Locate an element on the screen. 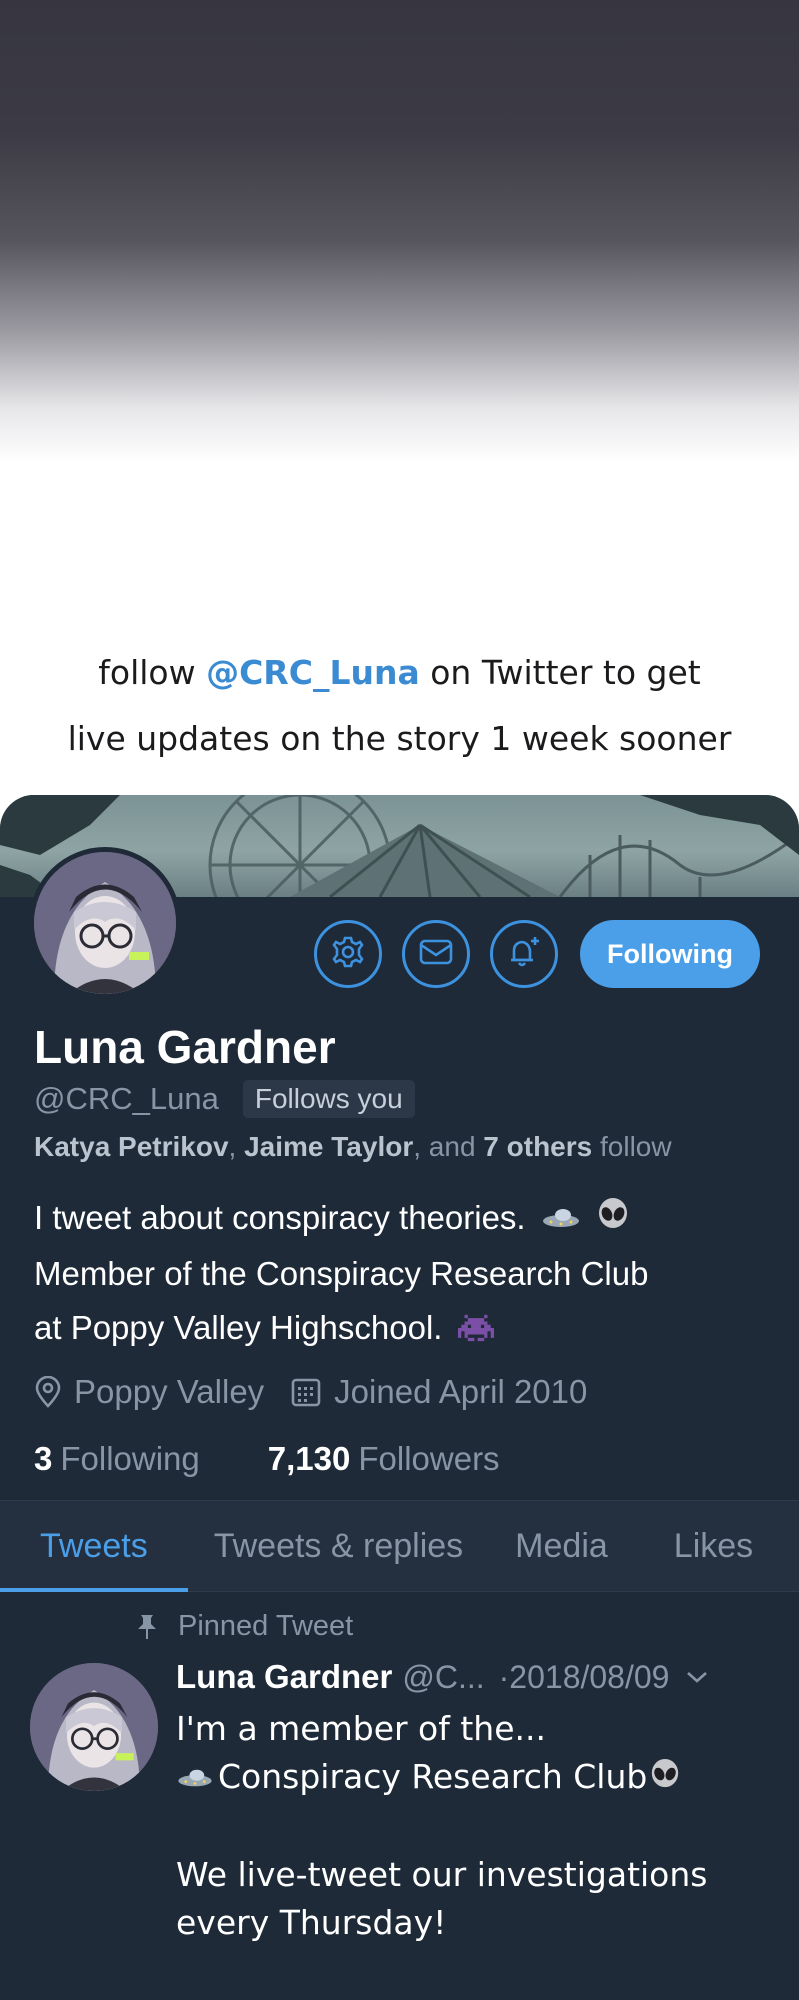  following-button: Following is located at coordinates (670, 954).